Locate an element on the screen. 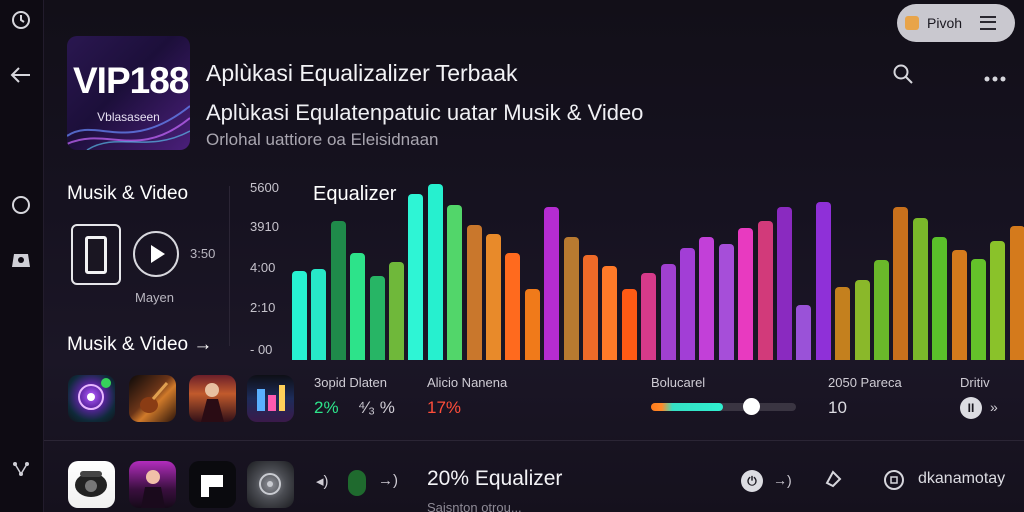 This screenshot has width=1024, height=512. stat-label-5: Dritiv is located at coordinates (975, 382).